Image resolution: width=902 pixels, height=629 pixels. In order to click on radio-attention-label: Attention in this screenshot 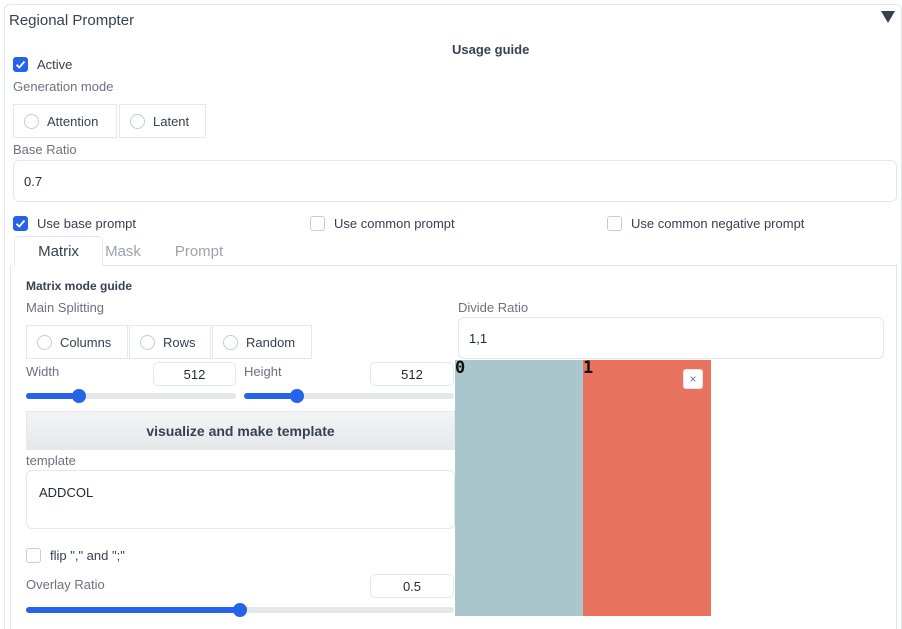, I will do `click(73, 121)`.